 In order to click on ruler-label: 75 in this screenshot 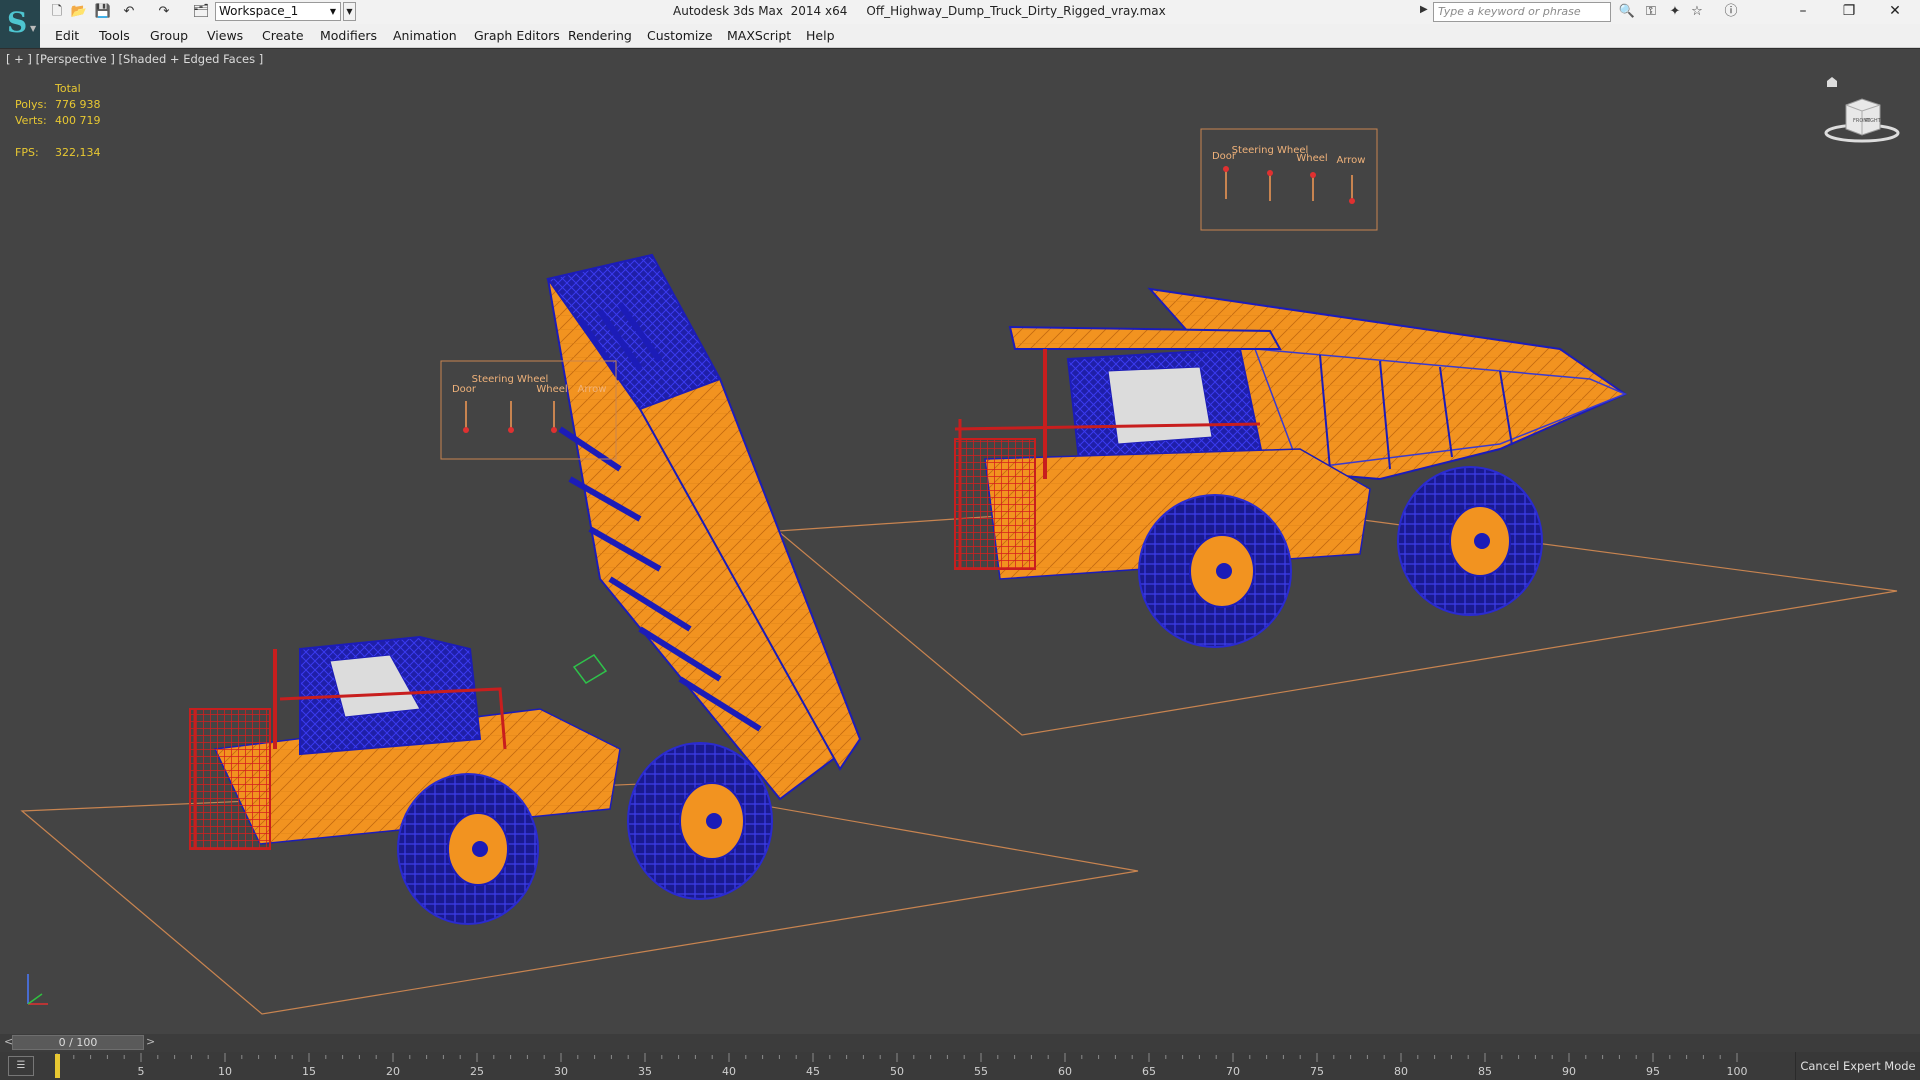, I will do `click(1317, 1071)`.